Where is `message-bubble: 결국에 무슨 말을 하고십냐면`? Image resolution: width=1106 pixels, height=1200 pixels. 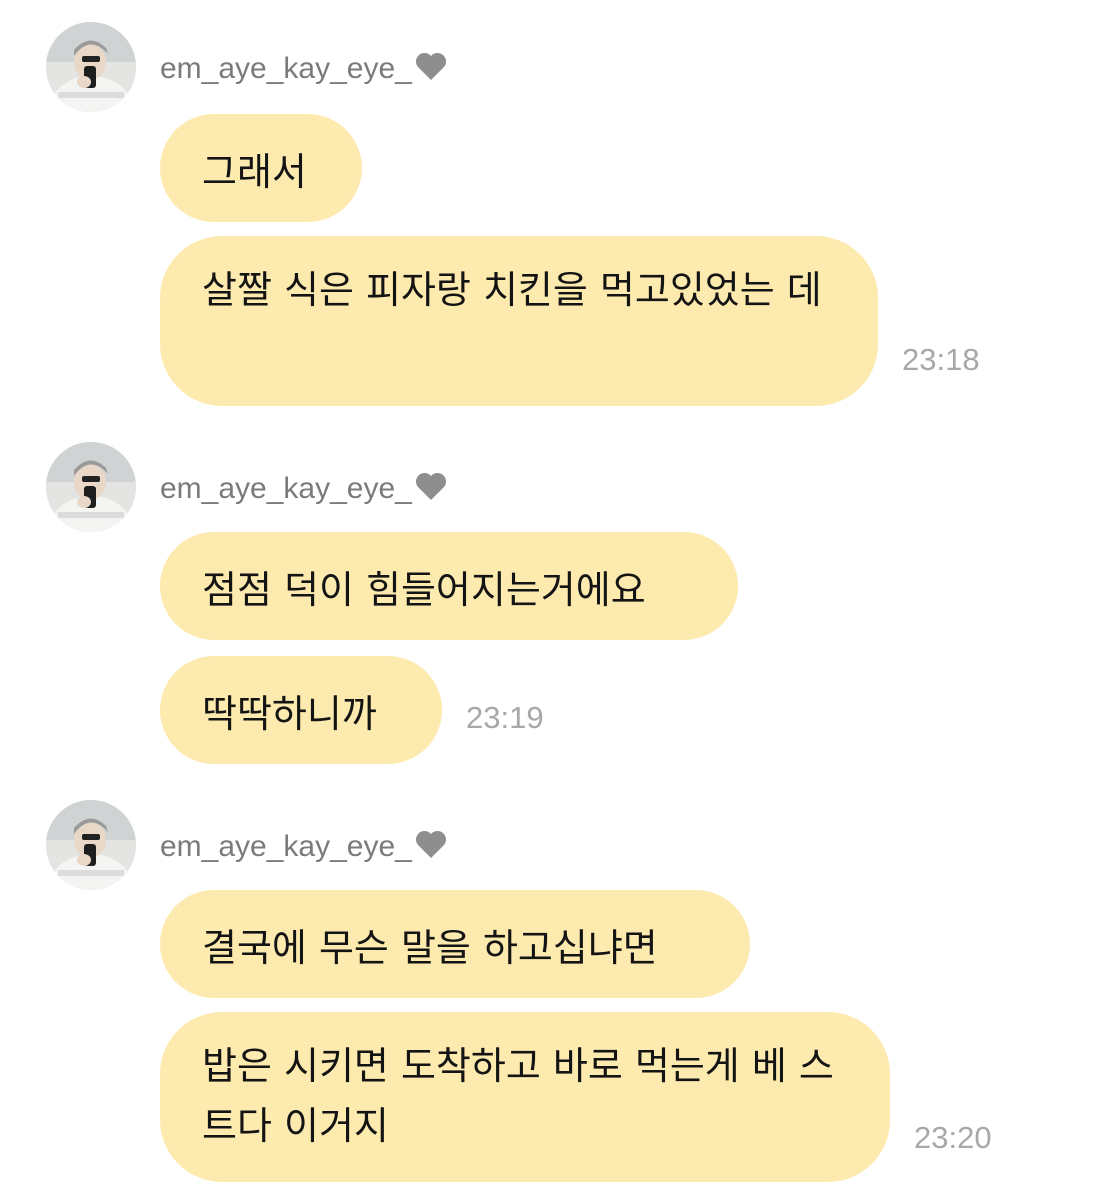
message-bubble: 결국에 무슨 말을 하고십냐면 is located at coordinates (455, 944).